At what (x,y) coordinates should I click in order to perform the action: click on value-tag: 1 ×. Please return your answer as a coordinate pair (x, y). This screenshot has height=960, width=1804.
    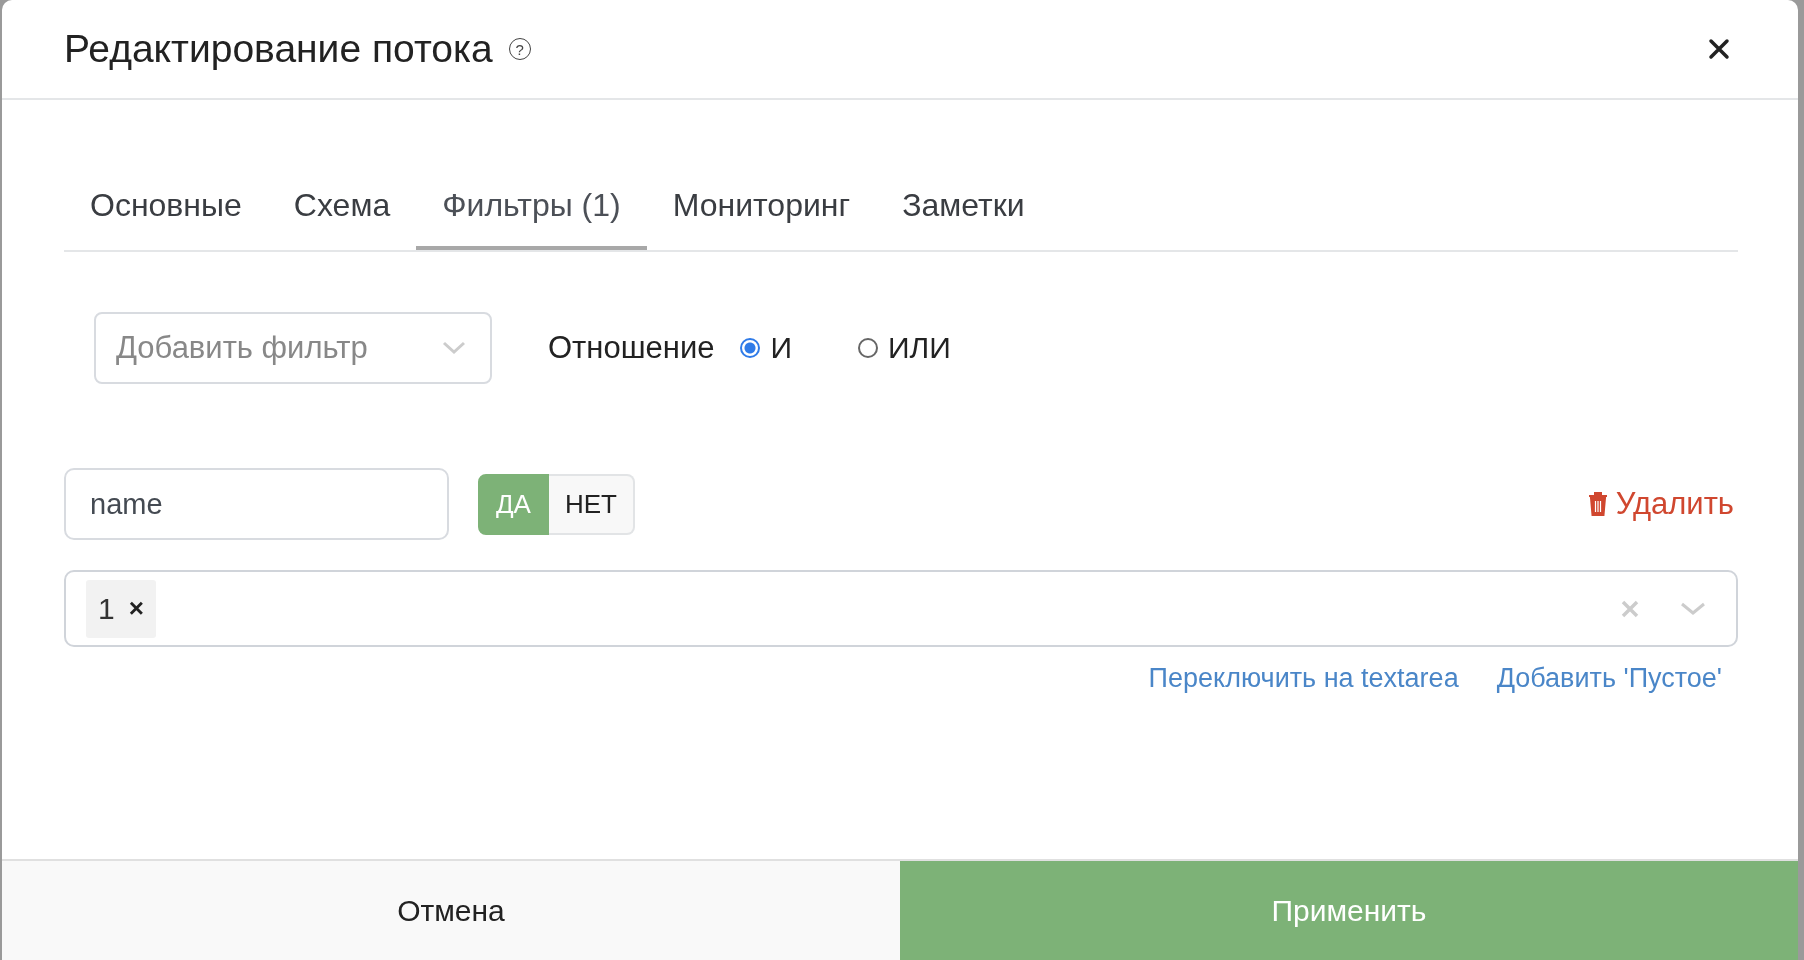
    Looking at the image, I should click on (121, 608).